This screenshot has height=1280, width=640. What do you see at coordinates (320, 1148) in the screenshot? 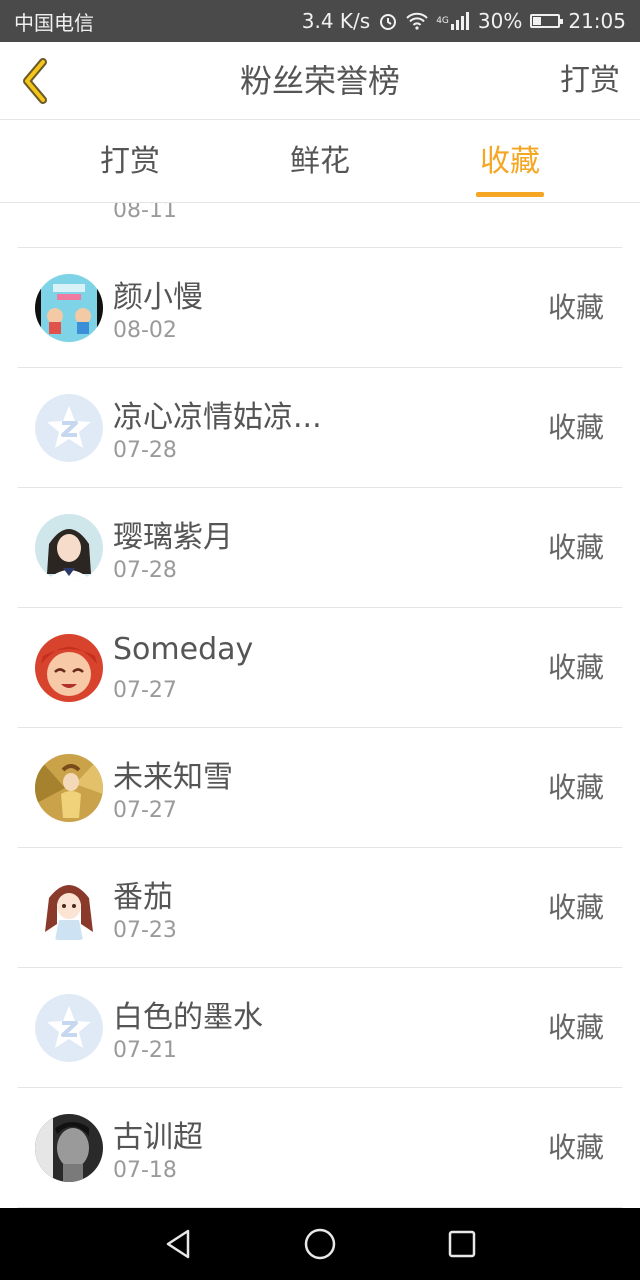
I see `list-item: 古训超 07-18 收藏` at bounding box center [320, 1148].